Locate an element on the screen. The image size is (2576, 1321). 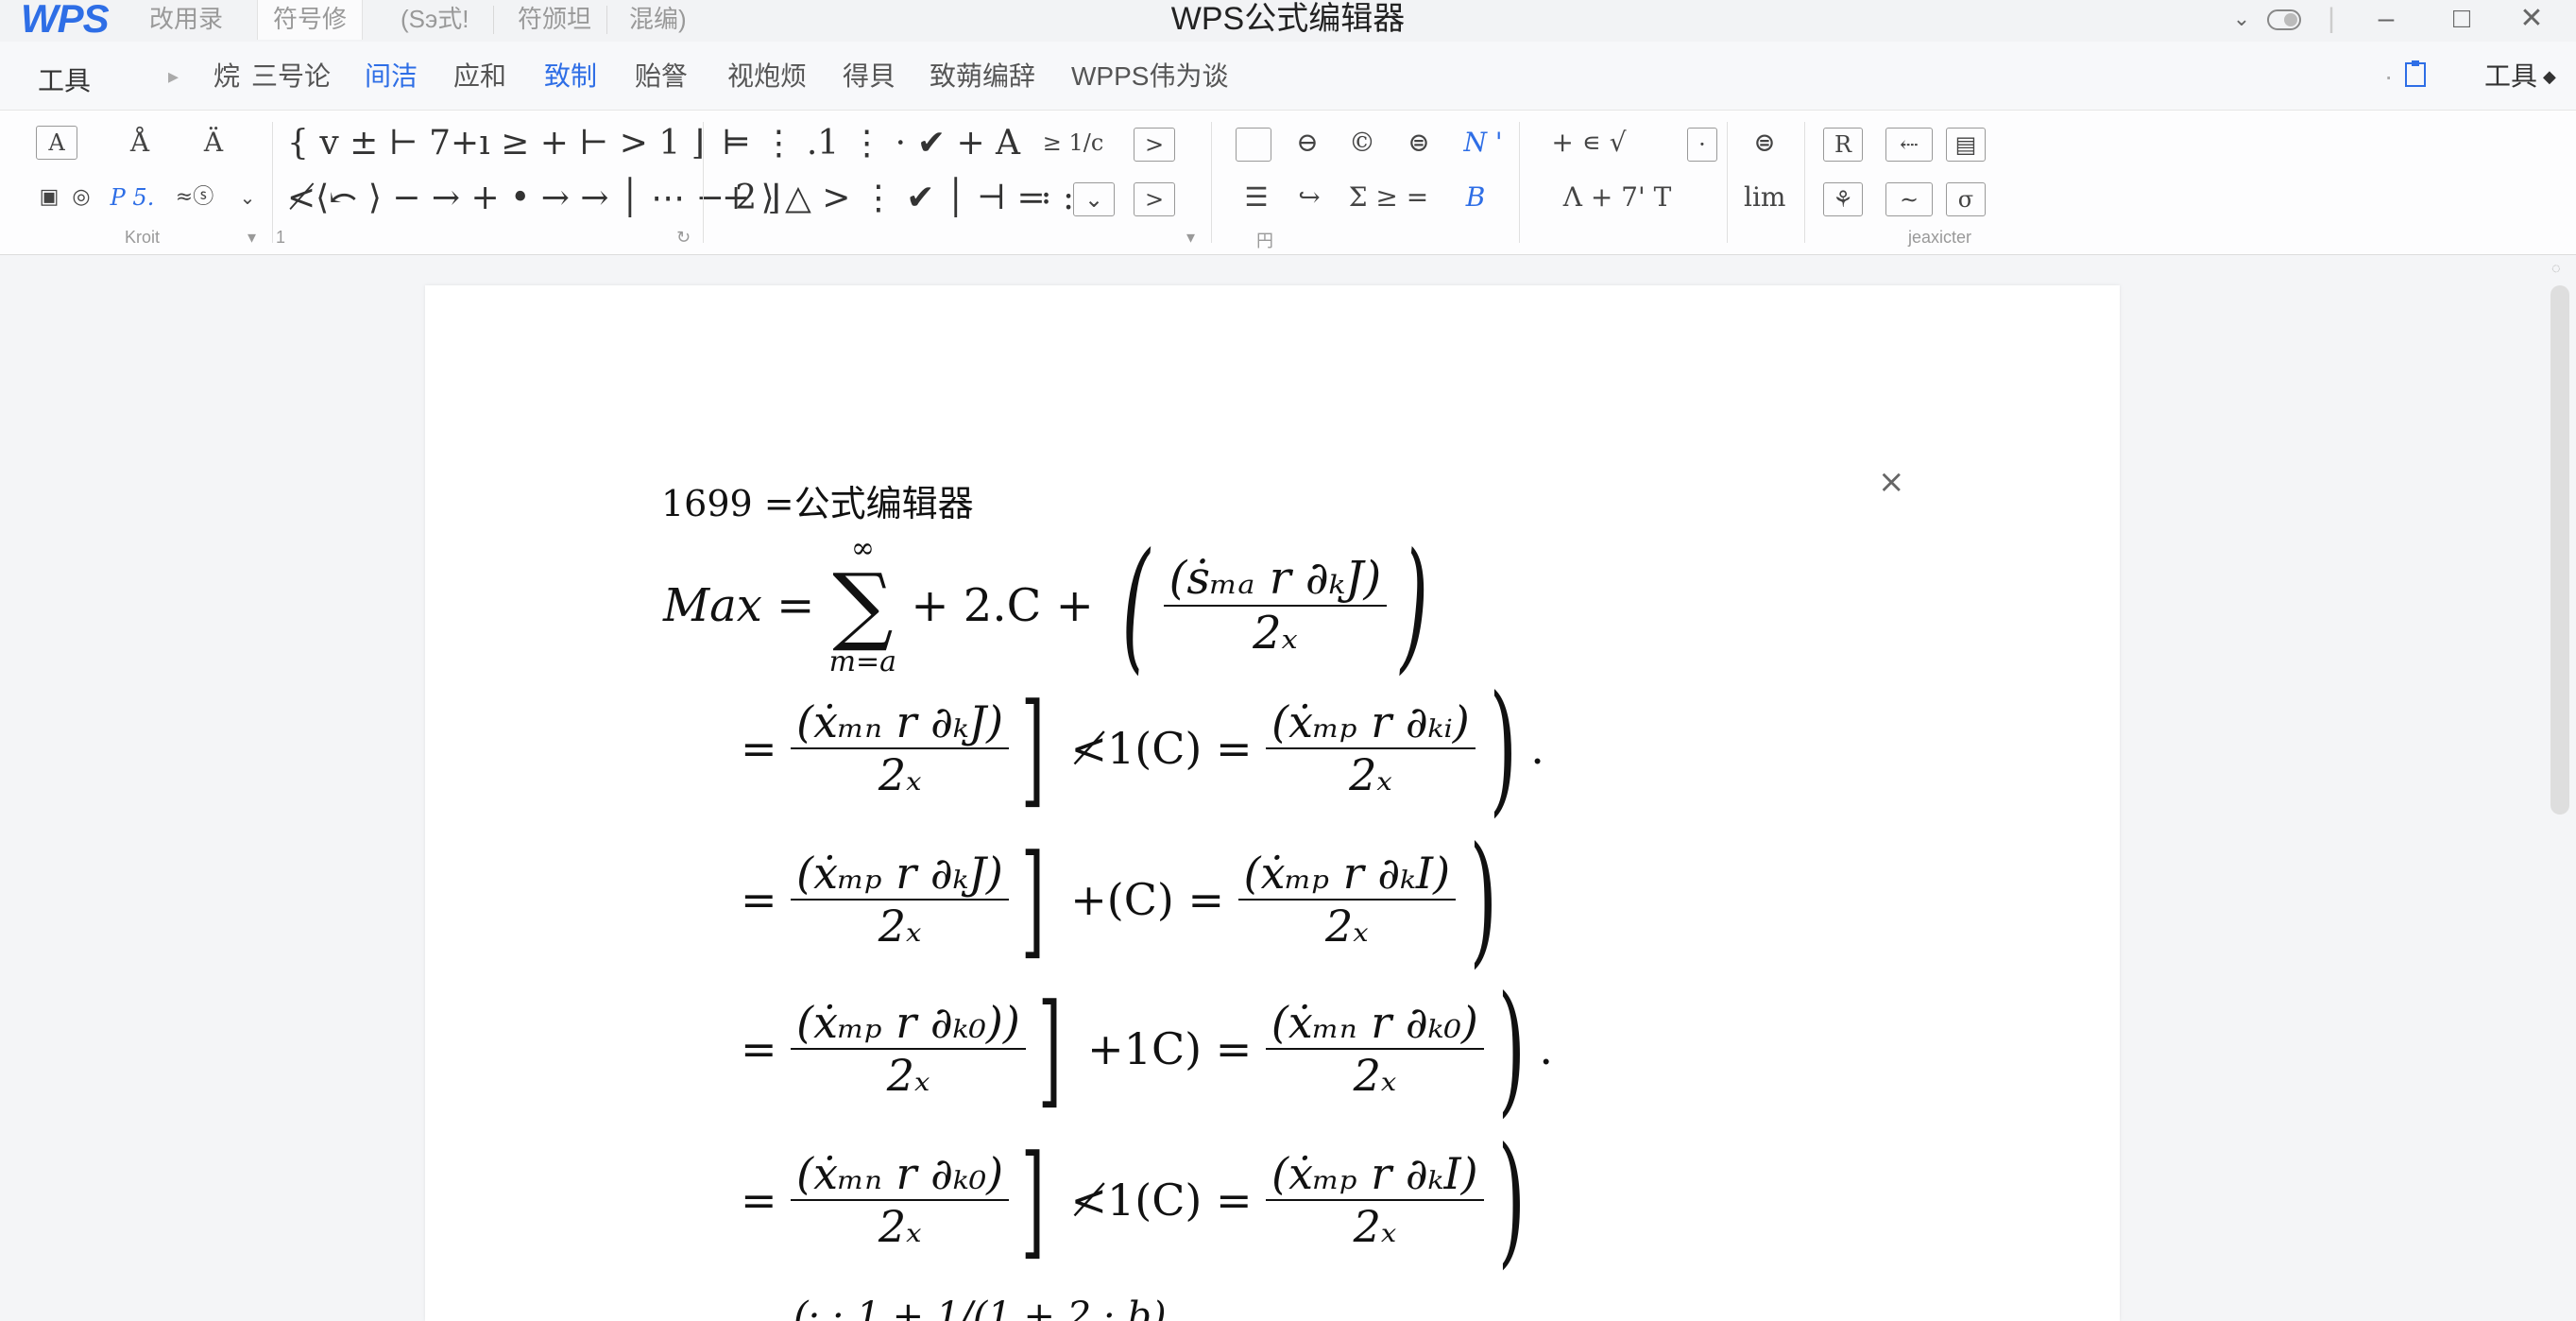
menu-item-8: 得貝 is located at coordinates (870, 76).